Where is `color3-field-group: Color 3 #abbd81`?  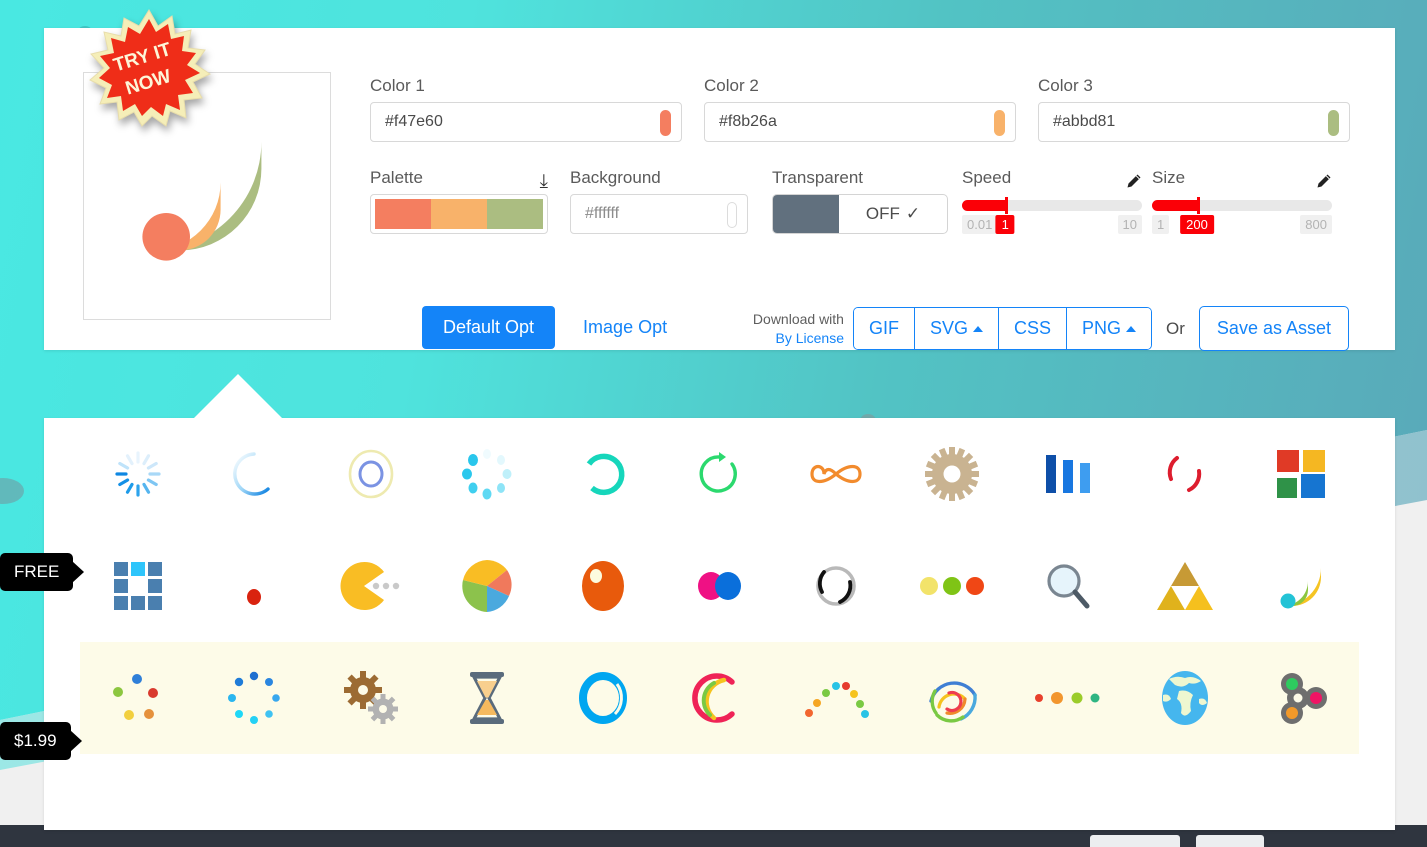 color3-field-group: Color 3 #abbd81 is located at coordinates (1194, 109).